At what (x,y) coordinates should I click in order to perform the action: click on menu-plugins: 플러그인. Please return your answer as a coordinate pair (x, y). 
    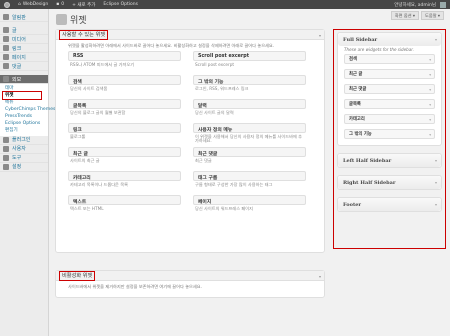
    Looking at the image, I should click on (24, 140).